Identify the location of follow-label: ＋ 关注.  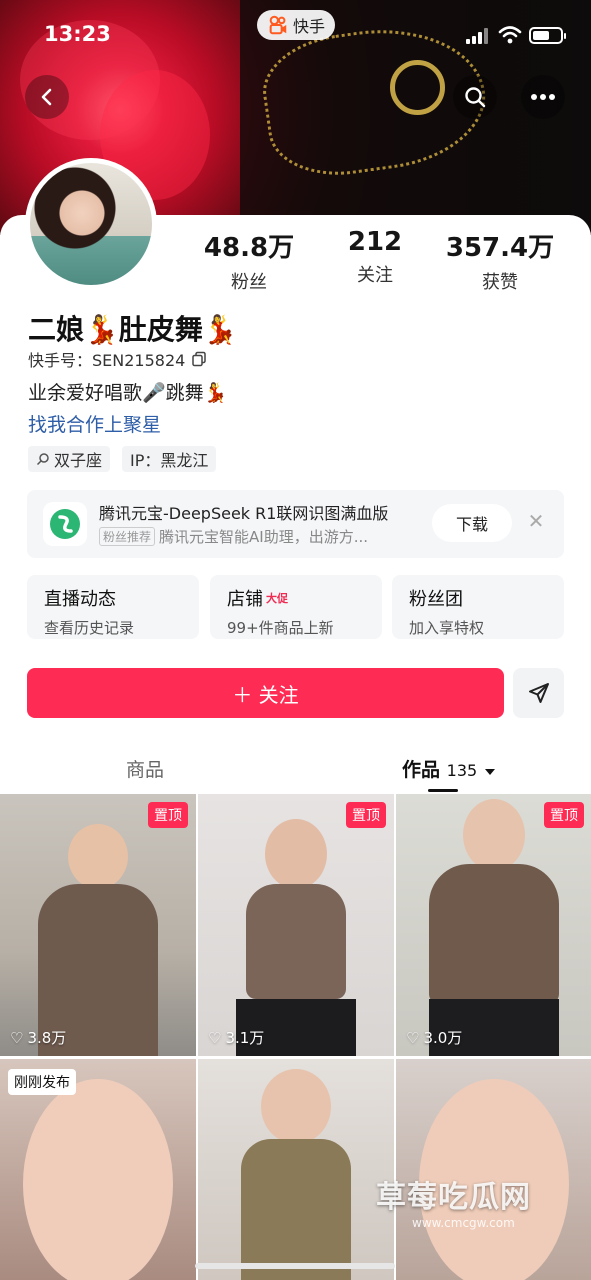
(265, 694).